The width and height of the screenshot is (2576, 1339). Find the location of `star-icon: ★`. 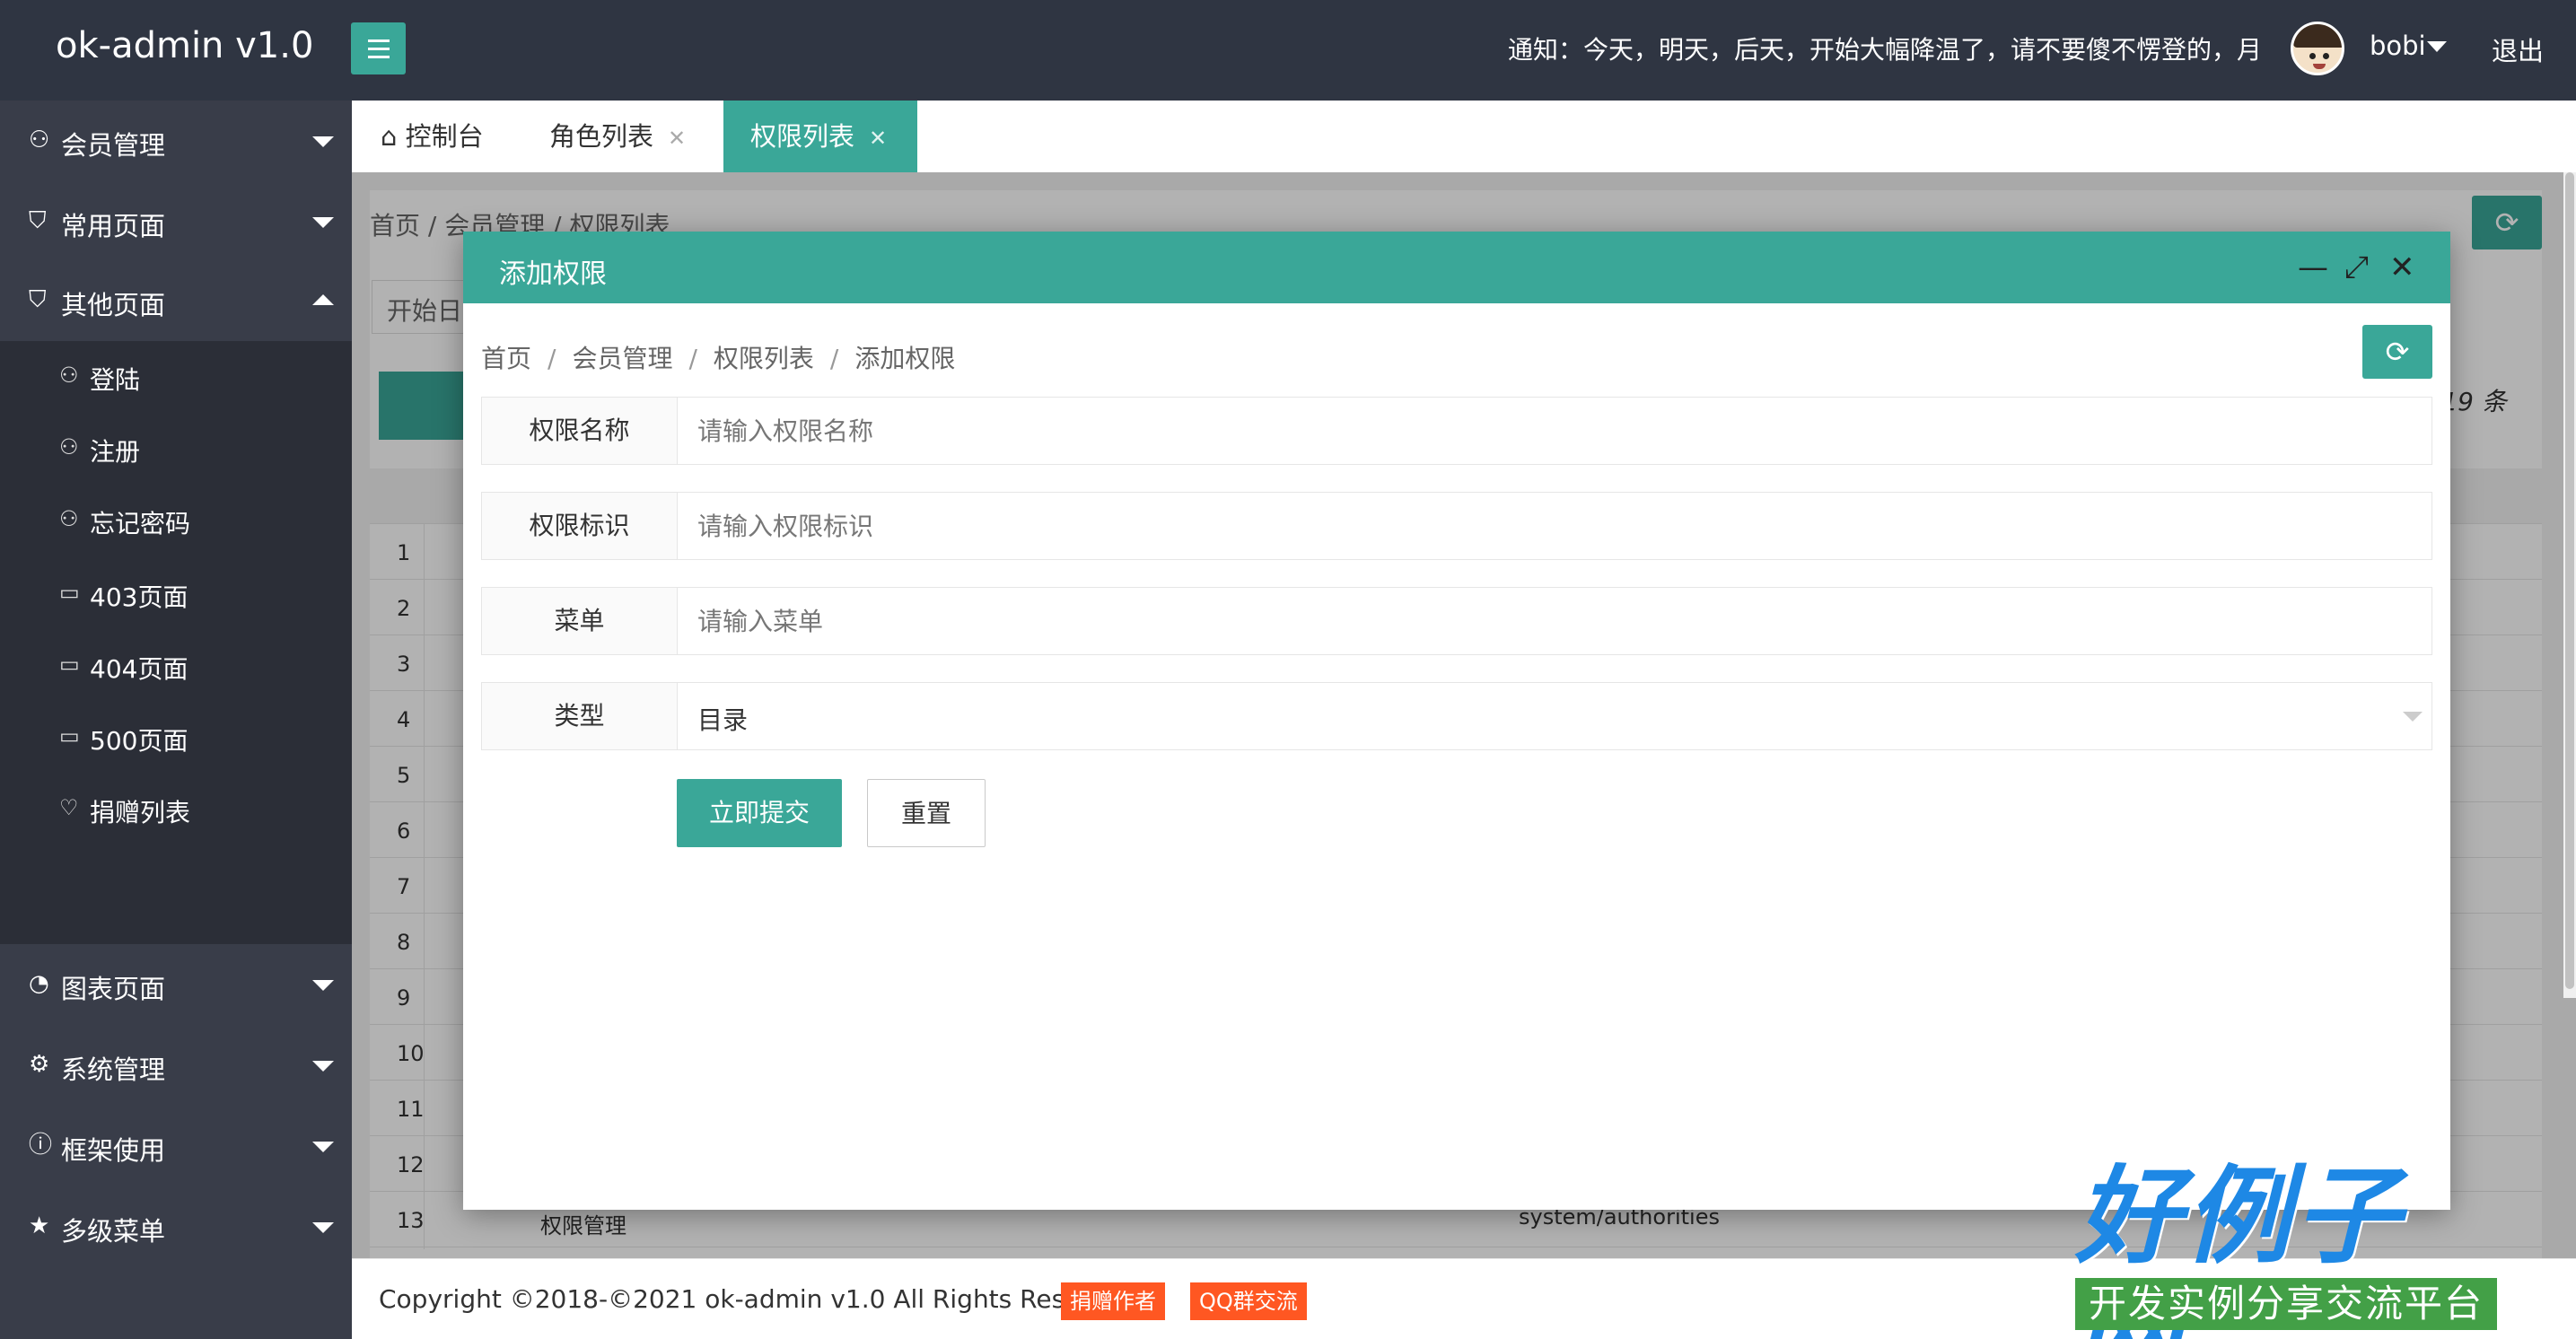

star-icon: ★ is located at coordinates (39, 1225).